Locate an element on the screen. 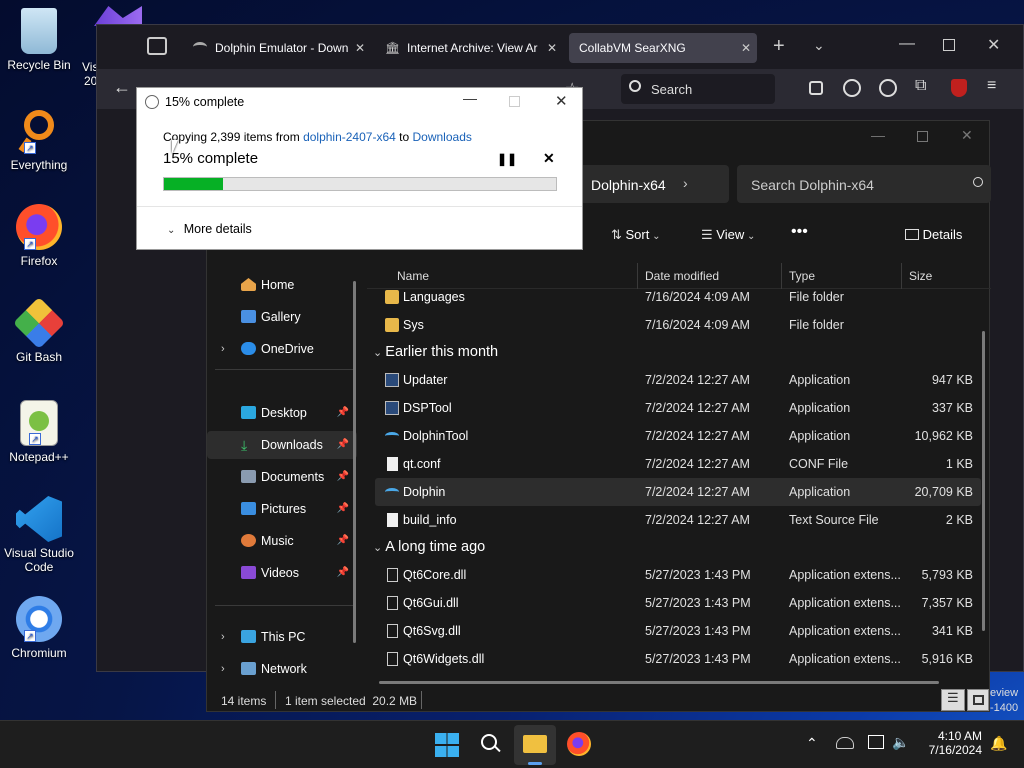  view-button: ☰ View ⌄ is located at coordinates (728, 235).